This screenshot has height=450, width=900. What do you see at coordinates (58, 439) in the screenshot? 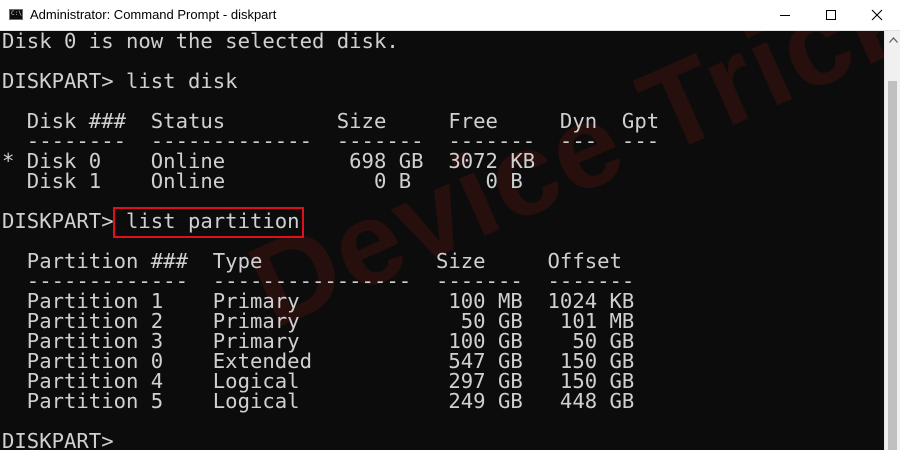
I see `console-line: DISKPART>` at bounding box center [58, 439].